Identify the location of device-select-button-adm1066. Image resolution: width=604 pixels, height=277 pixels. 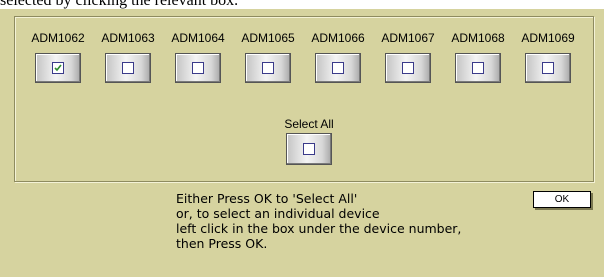
(338, 68).